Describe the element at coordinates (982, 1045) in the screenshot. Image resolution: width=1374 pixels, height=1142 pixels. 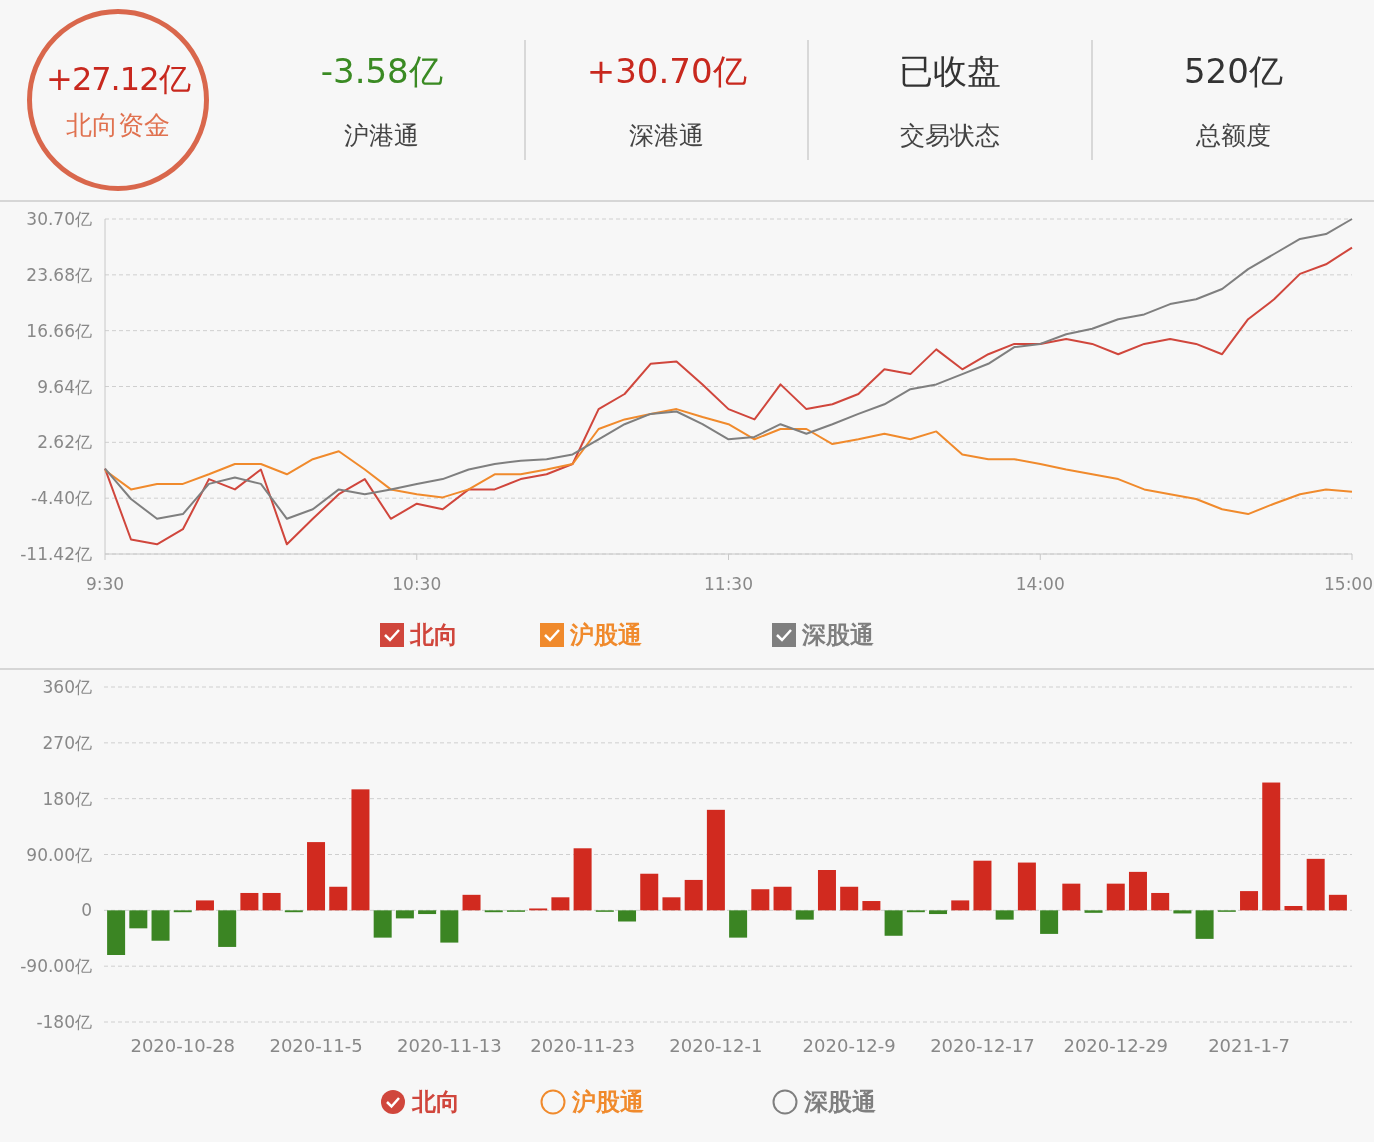
I see `axis-label: 2020-12-17` at that location.